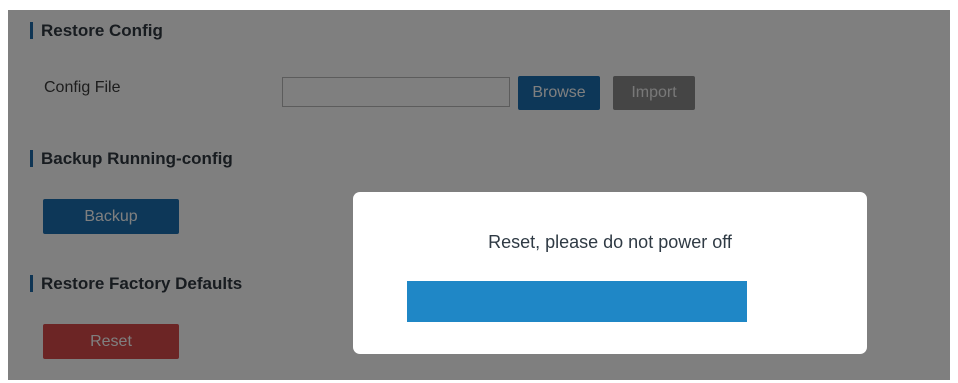  What do you see at coordinates (610, 242) in the screenshot?
I see `reset-message: Reset, please do not power off` at bounding box center [610, 242].